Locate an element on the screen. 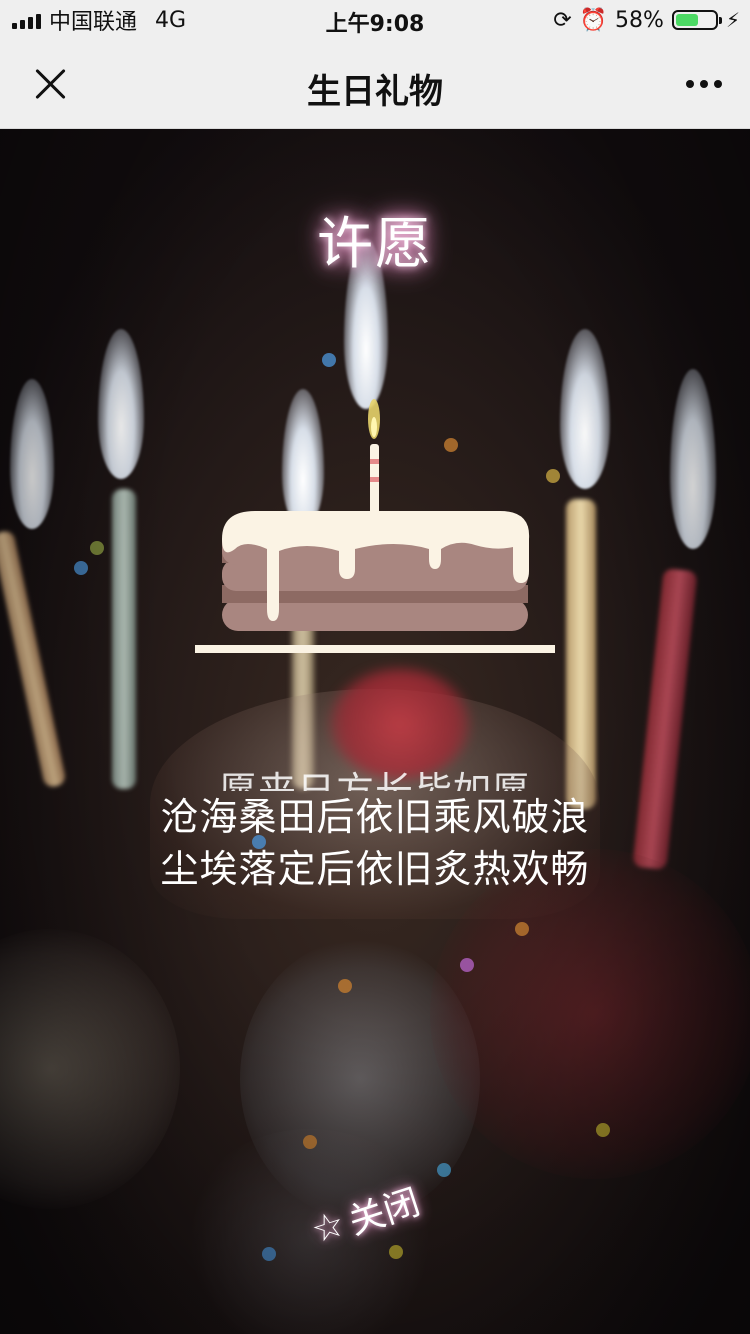 The width and height of the screenshot is (750, 1334). wish-message: 愿来日方长皆如愿 沧海桑田后依旧乘风破浪 尘埃落定后依旧炙热欢畅 is located at coordinates (375, 832).